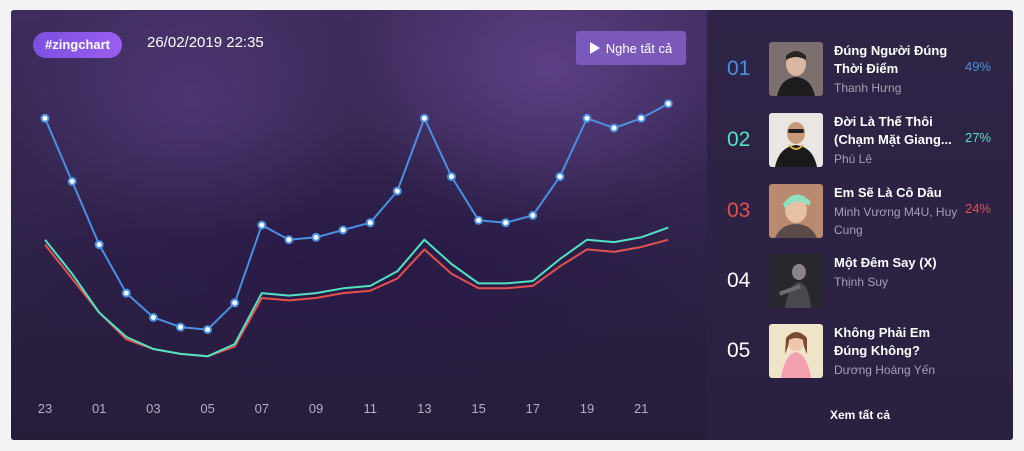 The height and width of the screenshot is (451, 1024). I want to click on song-percent: 27%, so click(977, 137).